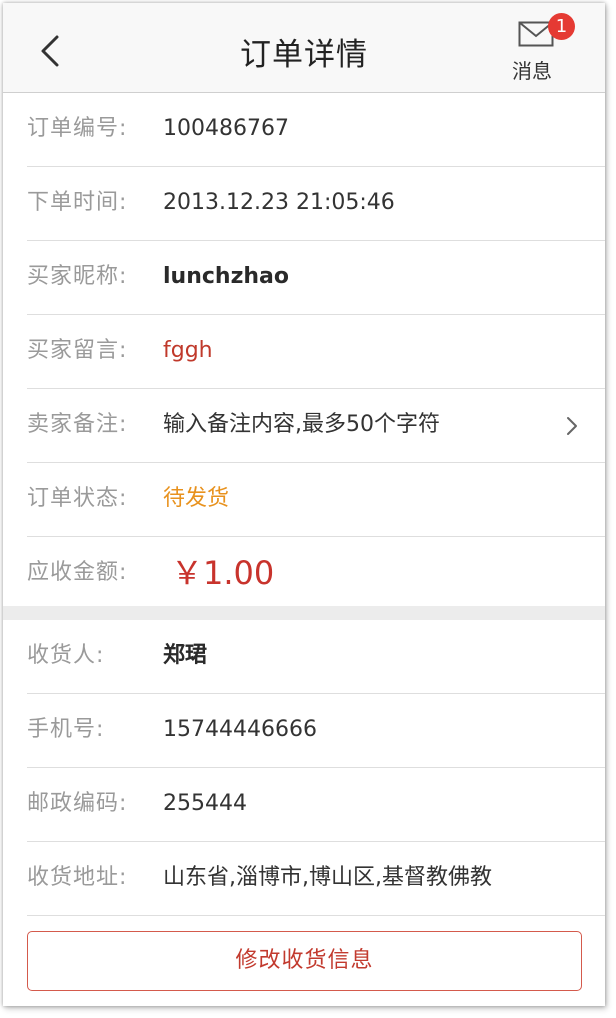 Image resolution: width=616 pixels, height=1018 pixels. Describe the element at coordinates (541, 51) in the screenshot. I see `messages-button: 1 消息` at that location.